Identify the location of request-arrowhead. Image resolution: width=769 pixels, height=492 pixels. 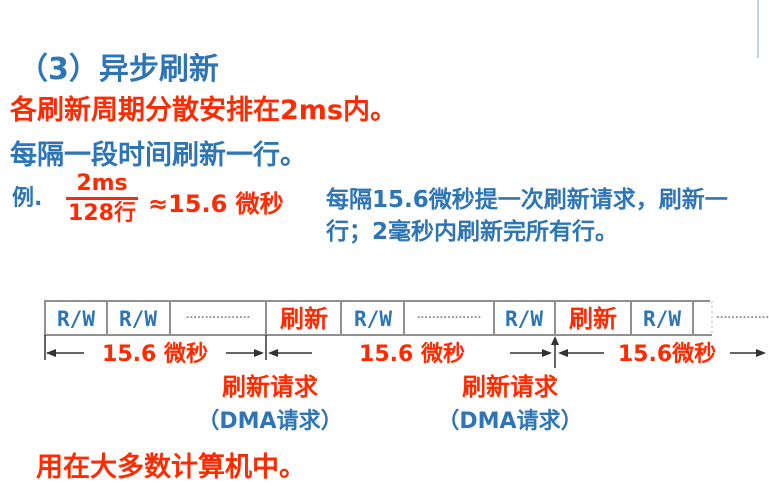
(555, 340).